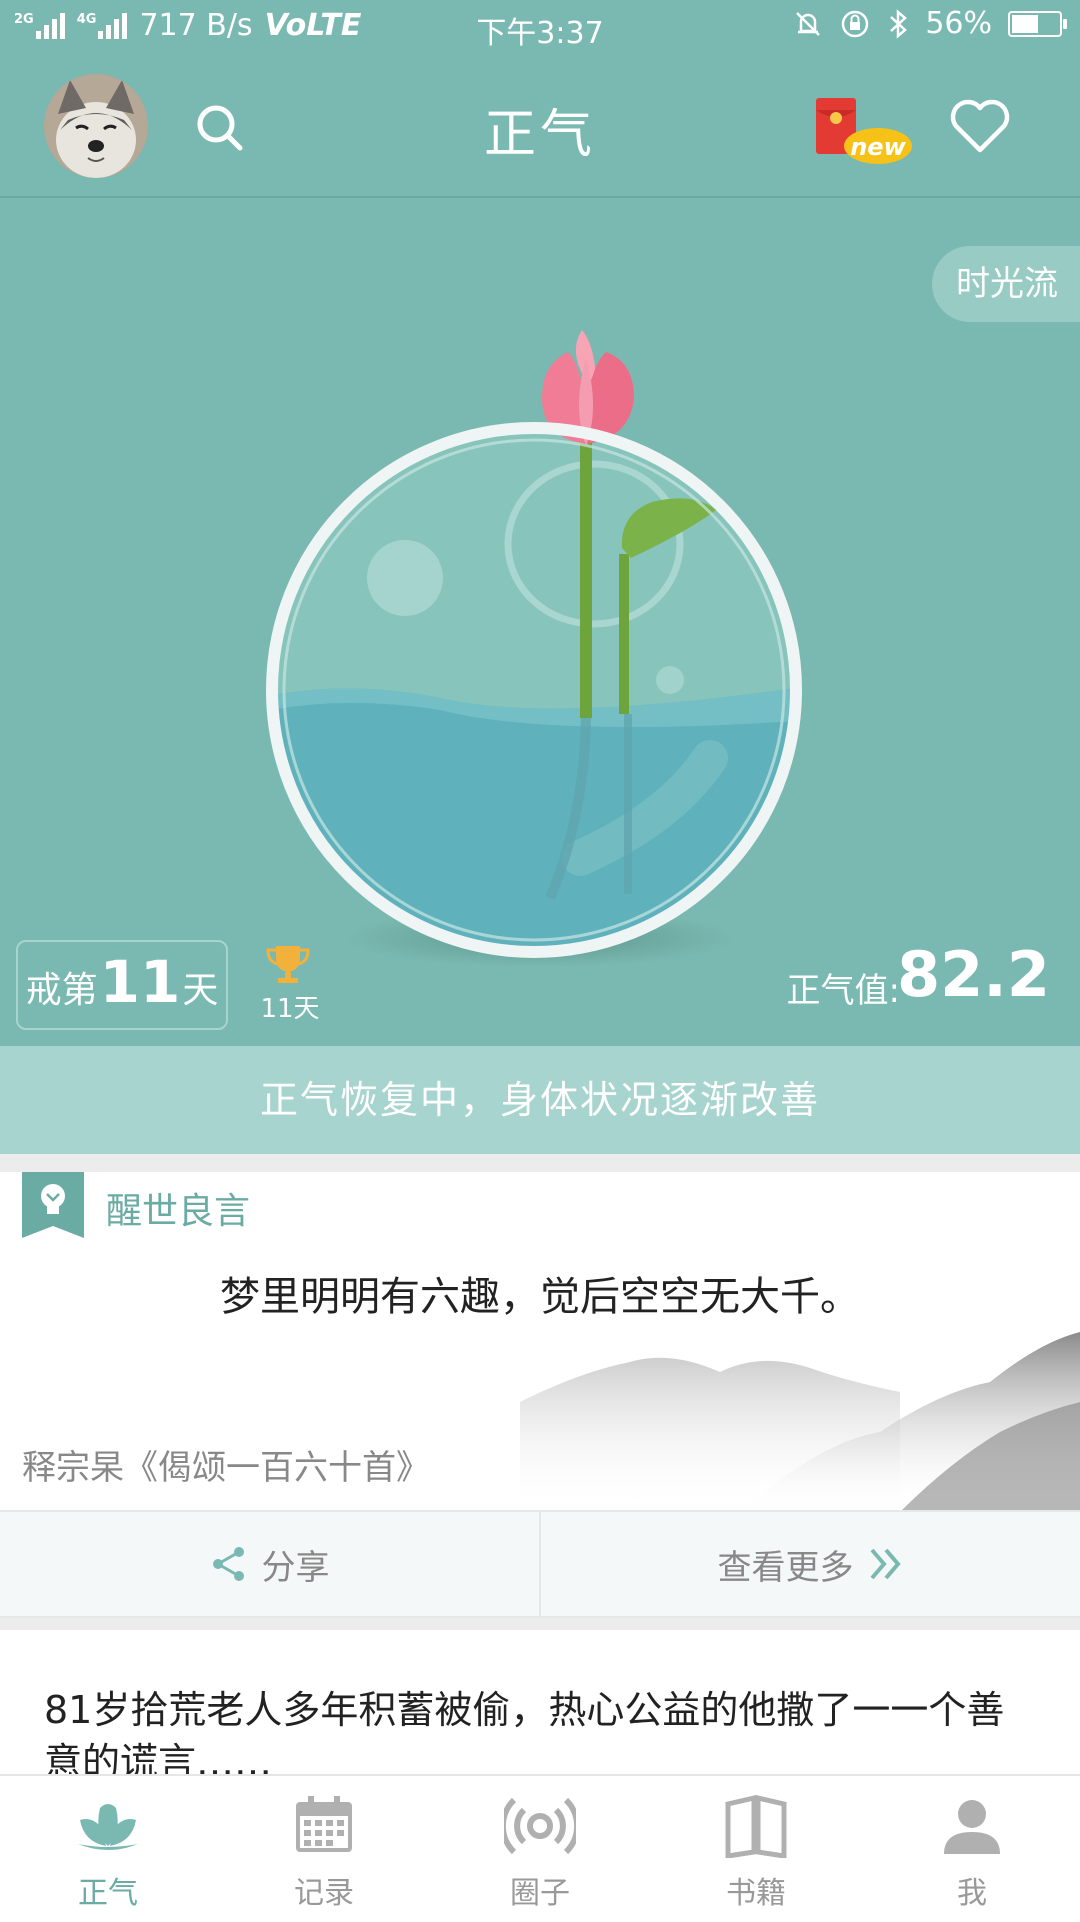 The image size is (1080, 1922). I want to click on nav-label: 我, so click(972, 1893).